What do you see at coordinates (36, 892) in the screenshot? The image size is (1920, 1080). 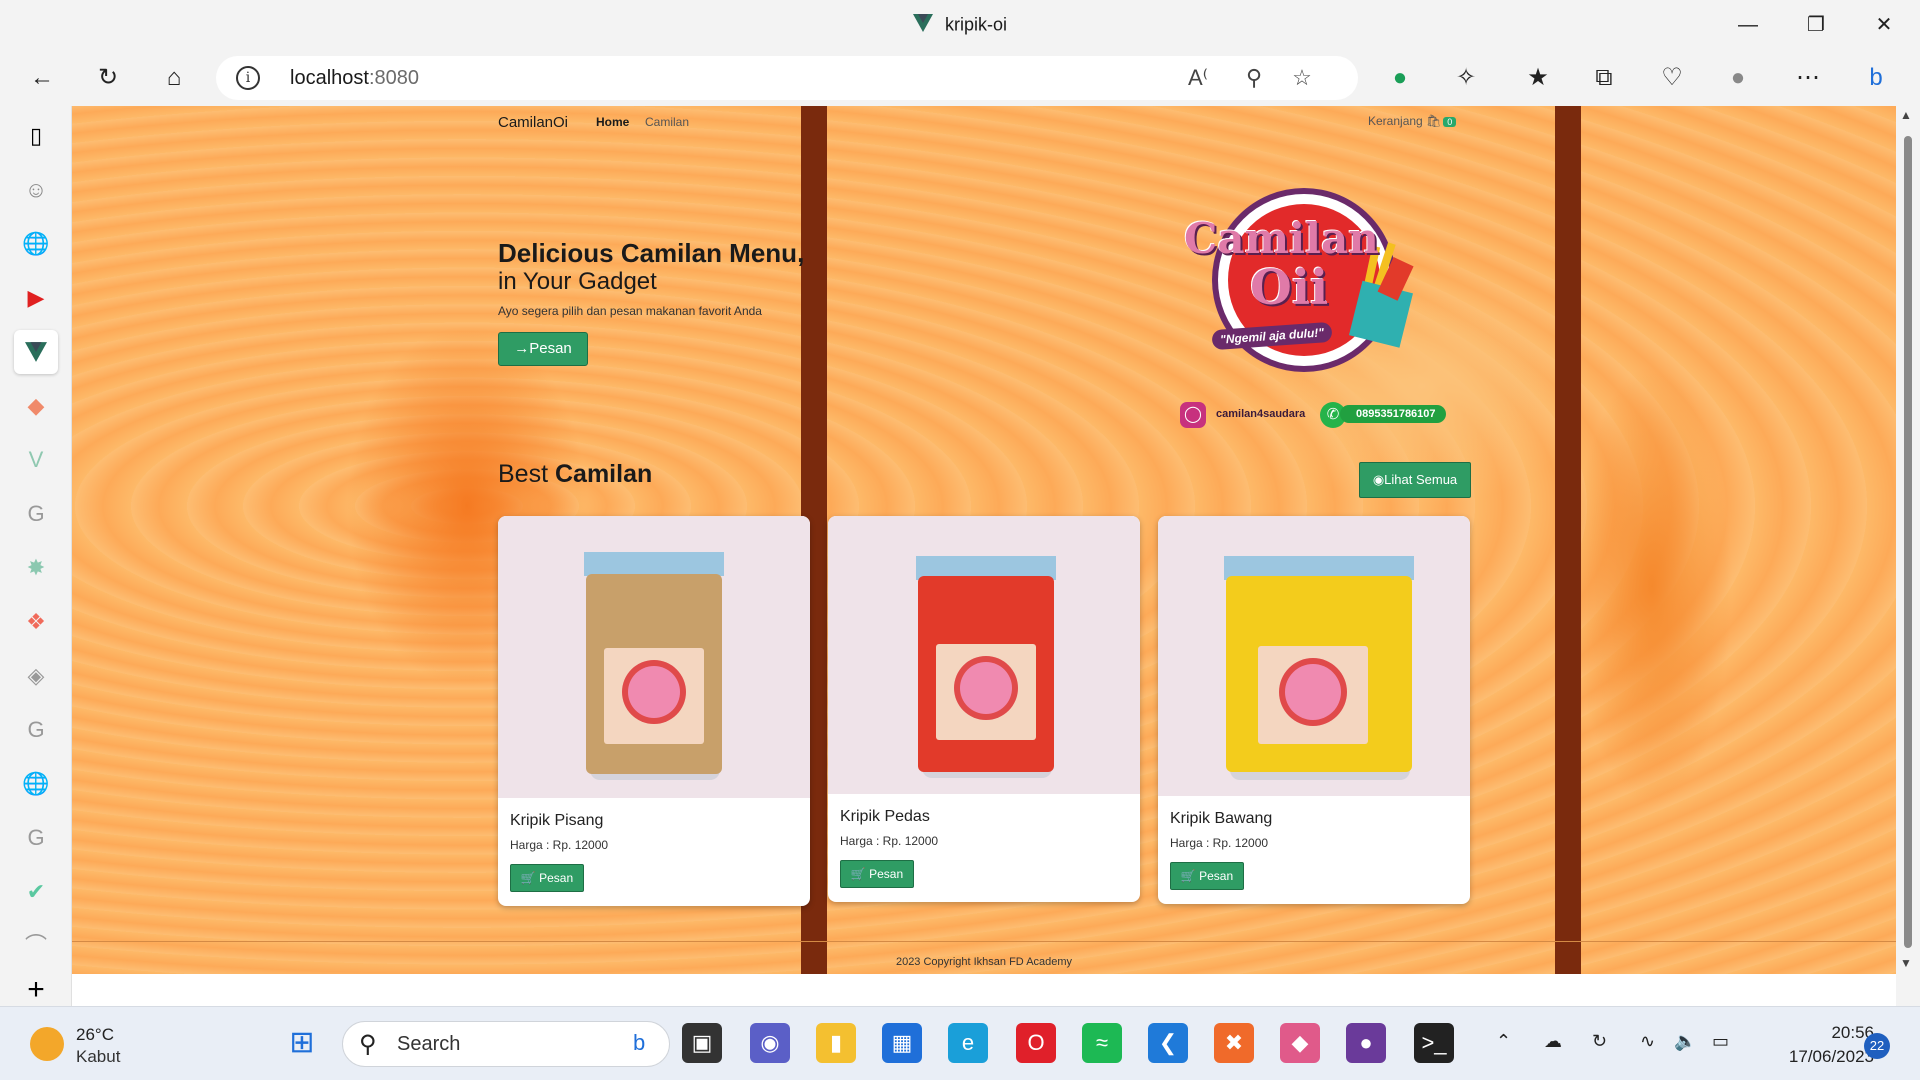 I see `app-icon: ✔` at bounding box center [36, 892].